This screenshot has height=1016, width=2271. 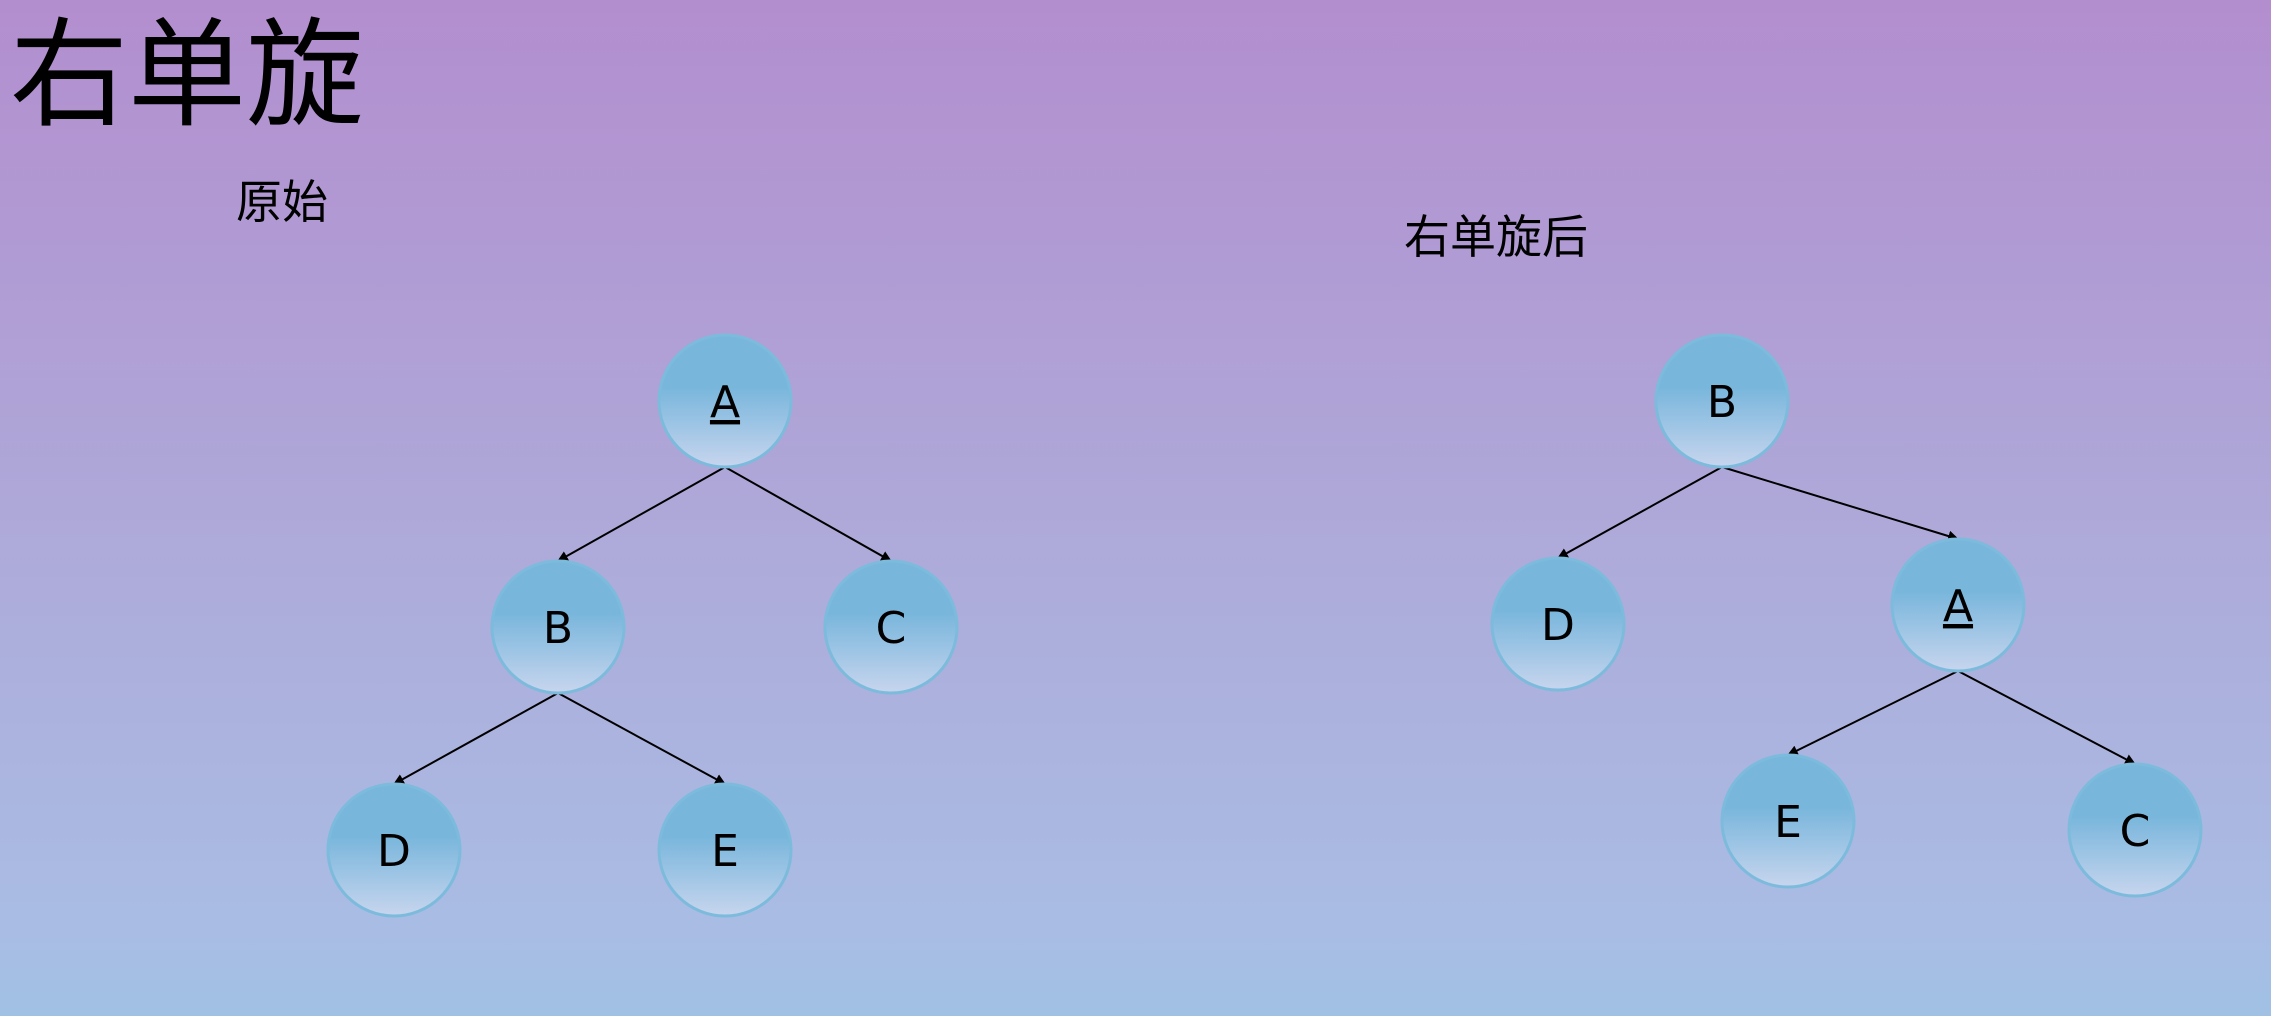 I want to click on right-tree-node-C: C, so click(x=2135, y=830).